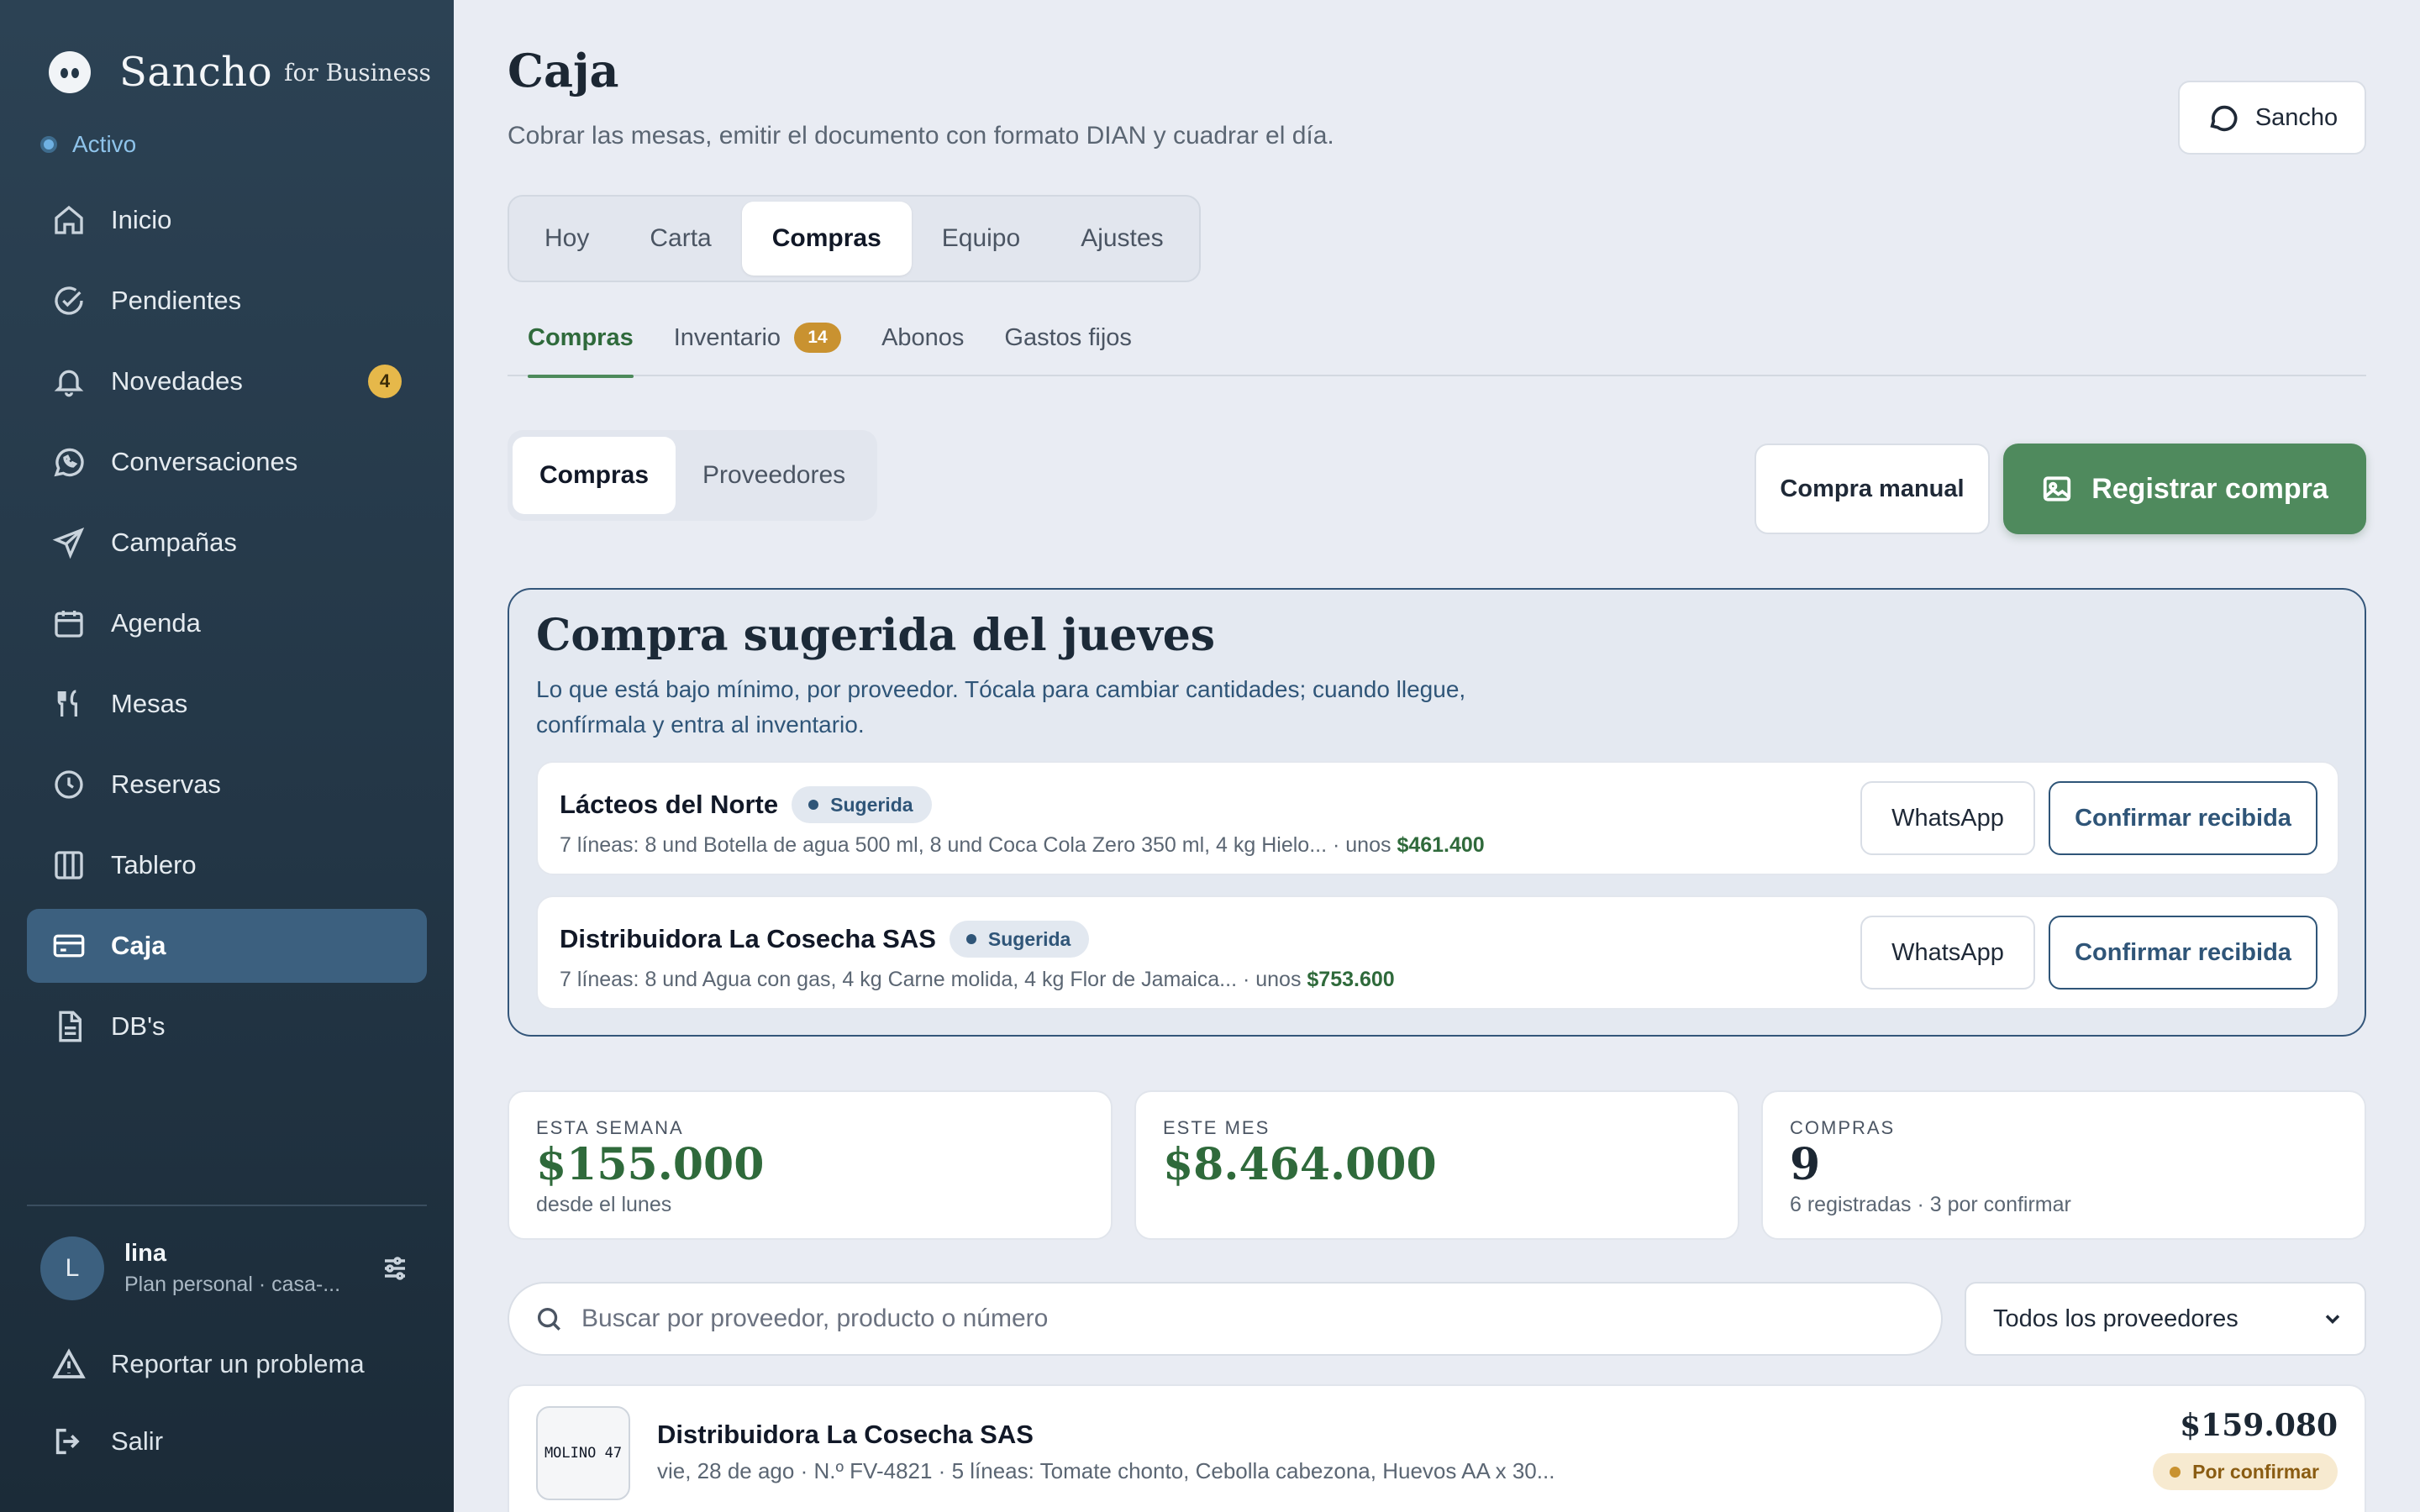 The image size is (2420, 1512). Describe the element at coordinates (69, 542) in the screenshot. I see `send-icon` at that location.